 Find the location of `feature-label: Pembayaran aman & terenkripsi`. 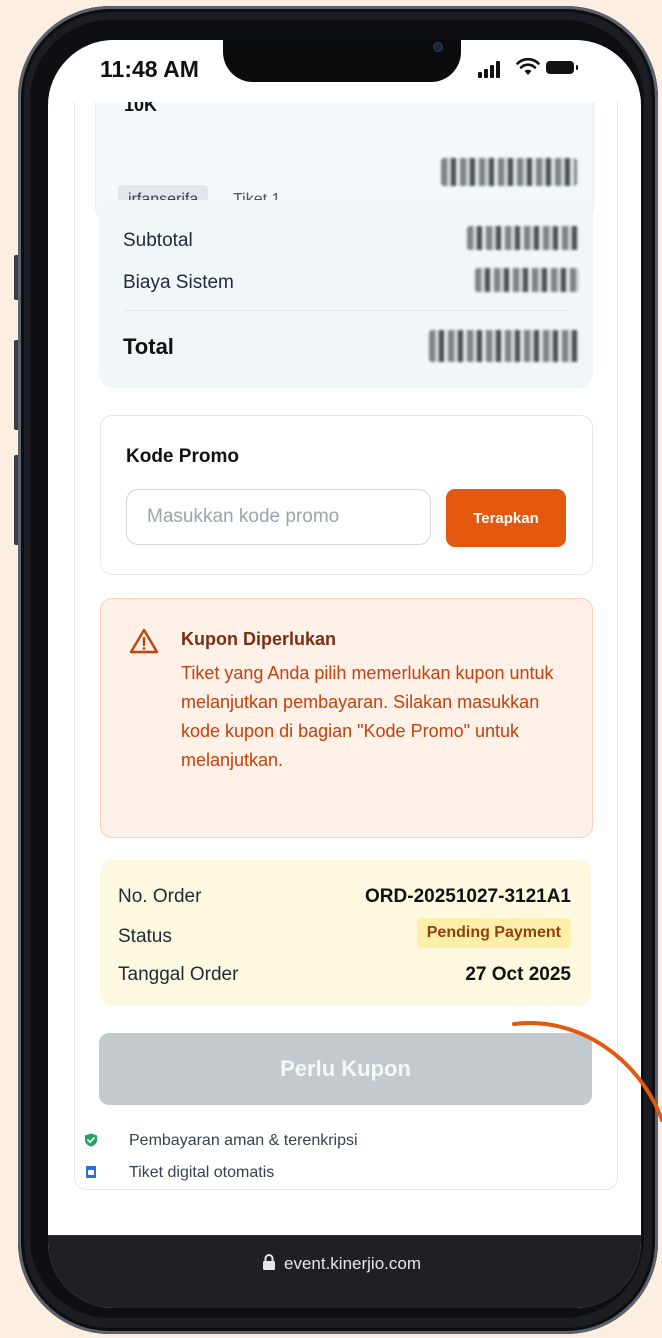

feature-label: Pembayaran aman & terenkripsi is located at coordinates (243, 1140).